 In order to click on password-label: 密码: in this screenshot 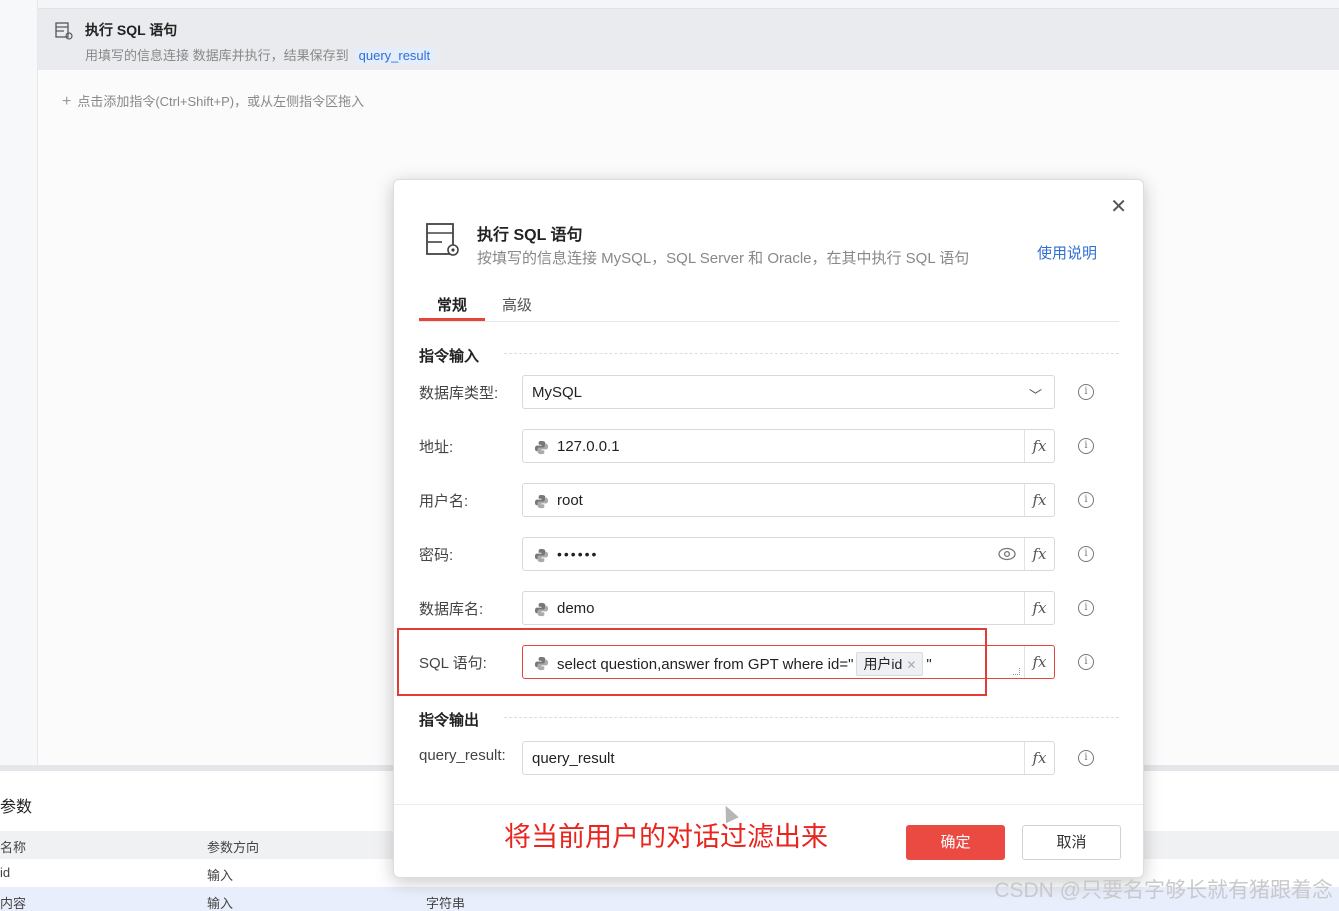, I will do `click(436, 555)`.